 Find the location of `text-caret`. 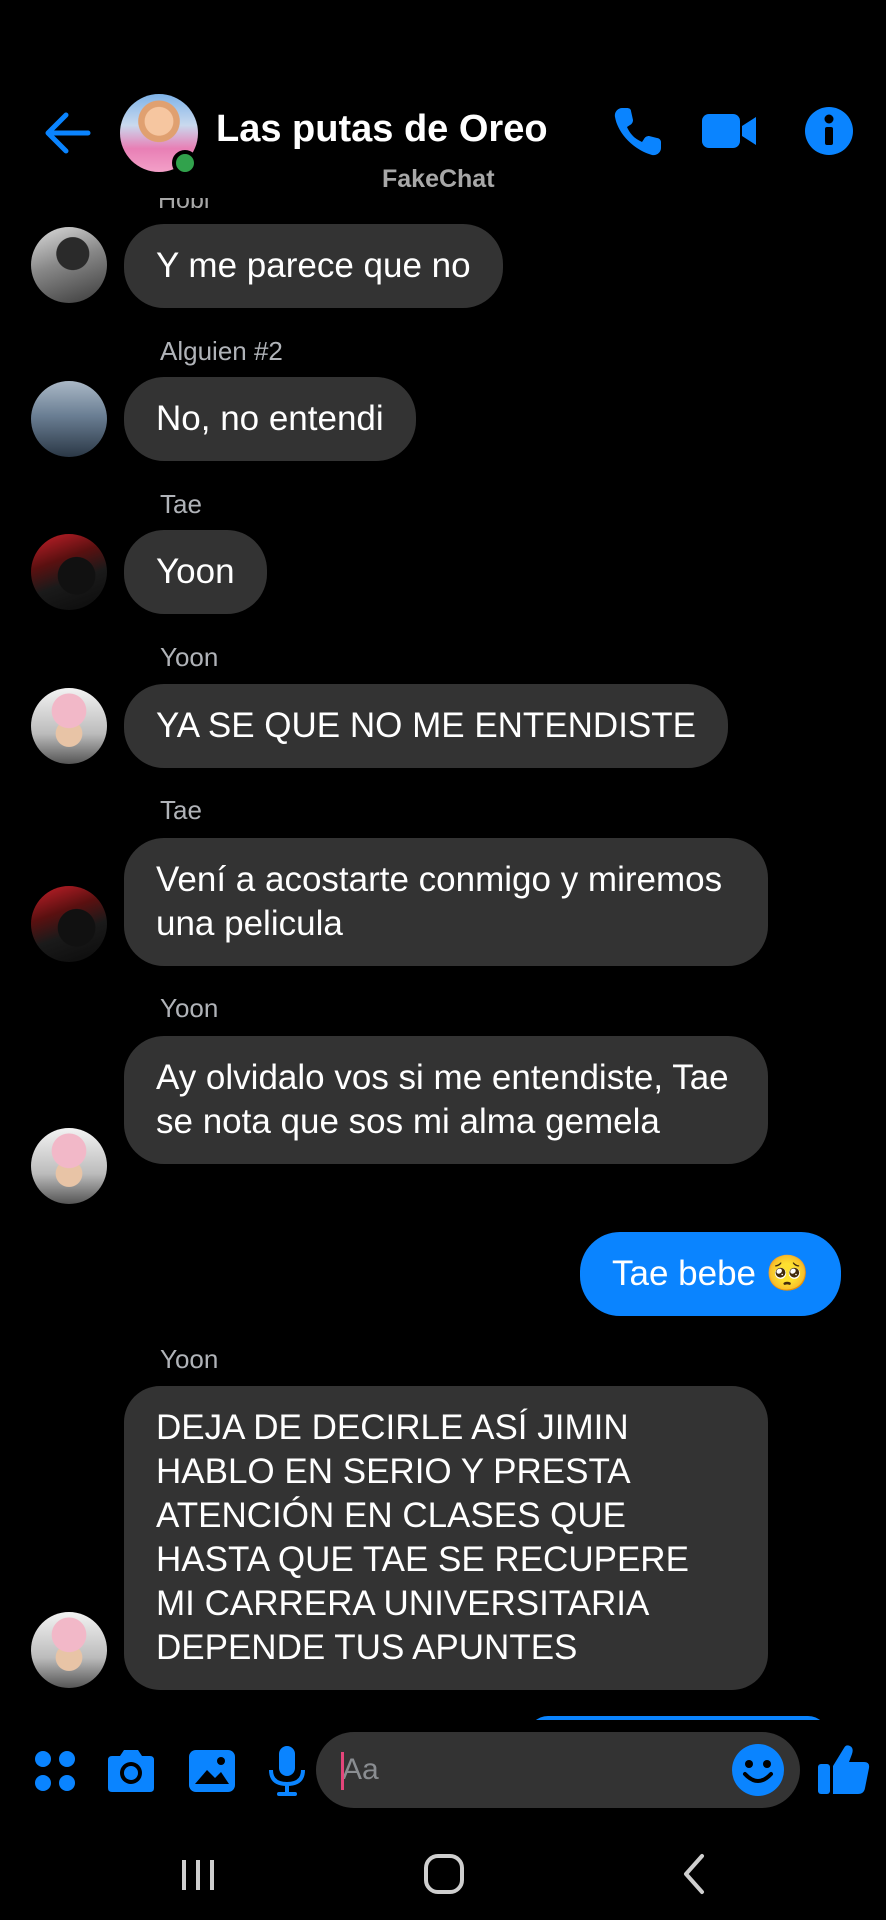

text-caret is located at coordinates (342, 1771).